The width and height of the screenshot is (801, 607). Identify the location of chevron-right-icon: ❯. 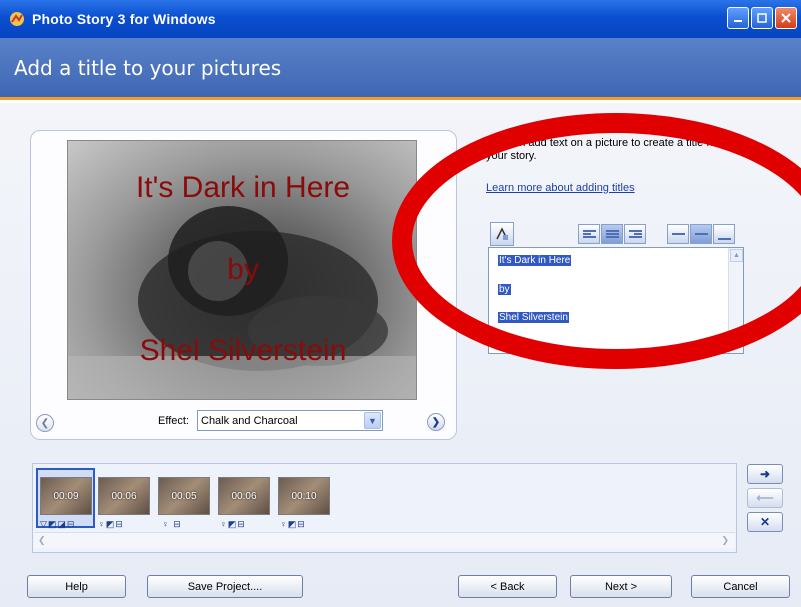
(436, 422).